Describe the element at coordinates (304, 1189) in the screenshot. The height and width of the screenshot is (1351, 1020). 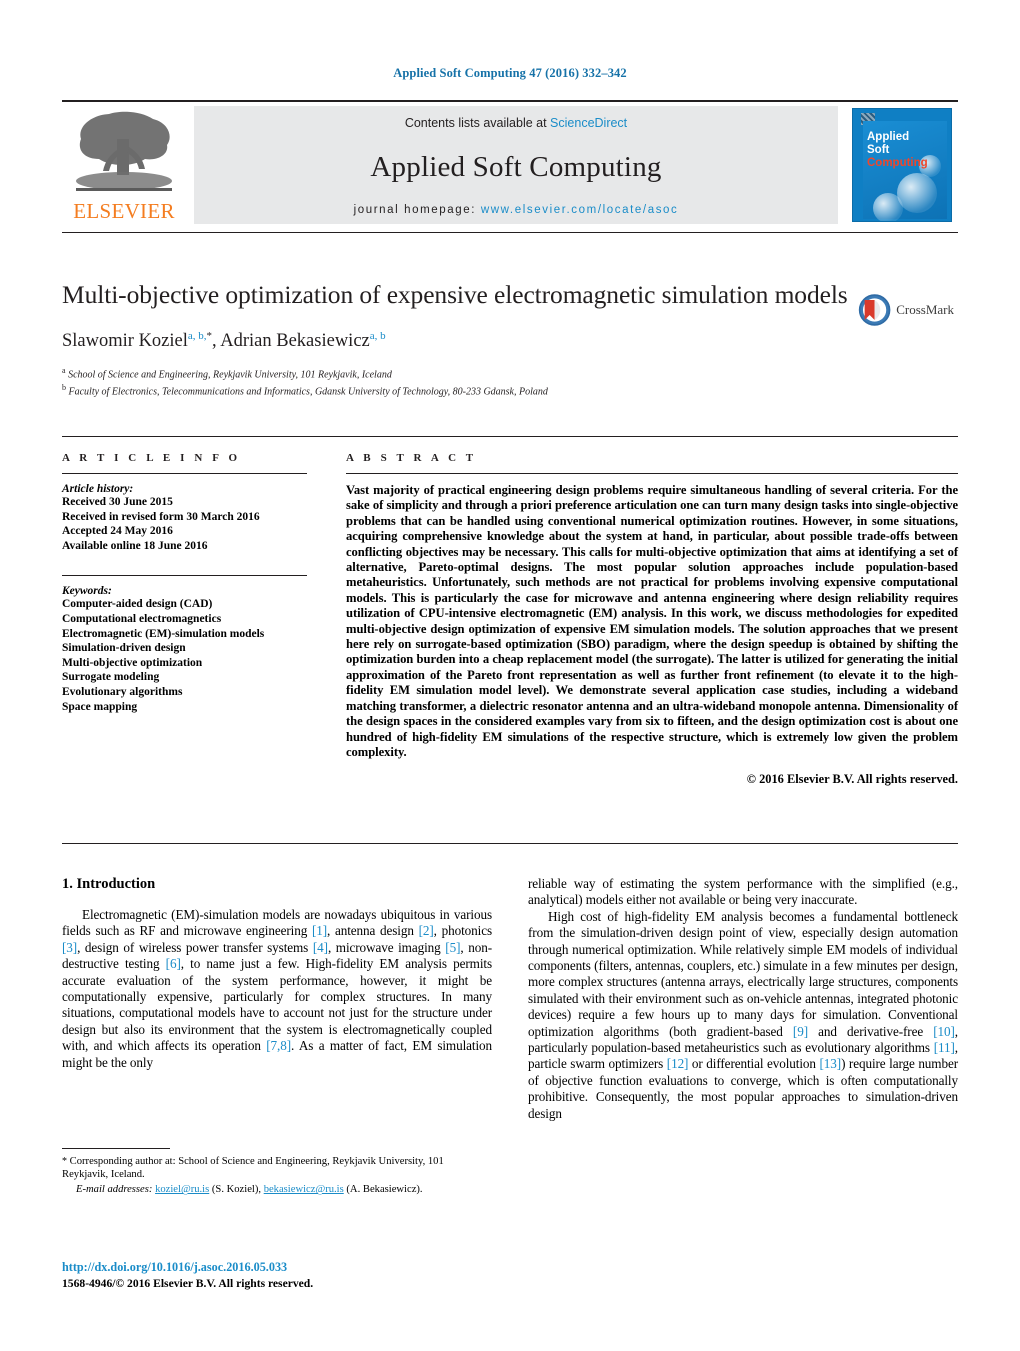
I see `email-link-bekasiewicz: bekasiewicz@ru.is` at that location.